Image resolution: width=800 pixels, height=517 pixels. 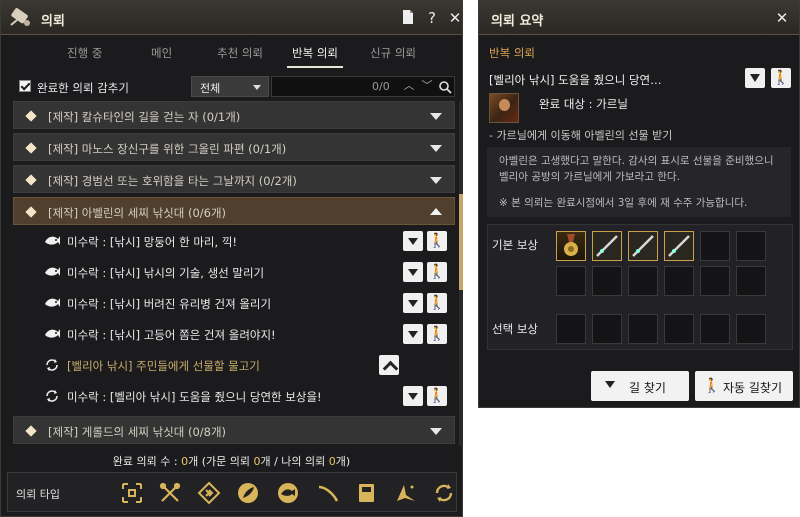 I want to click on quest-label: 미수락 : [벨리아 낚시] 도움을 줬으니 당연한 보상을!, so click(x=194, y=397).